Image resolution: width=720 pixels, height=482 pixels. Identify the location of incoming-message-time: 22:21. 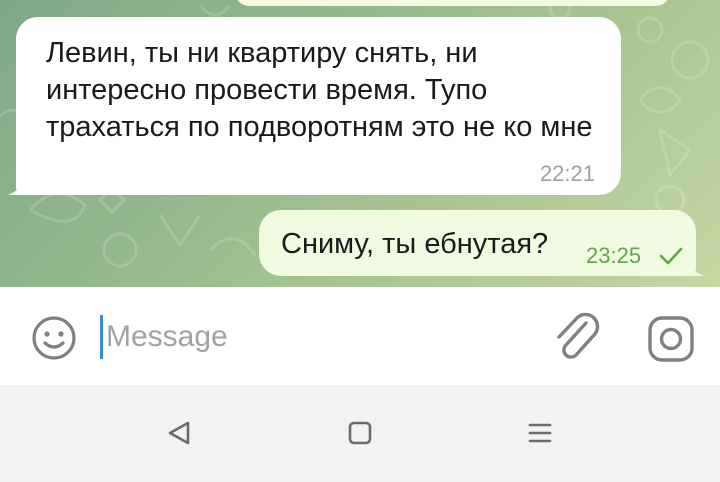
(567, 173).